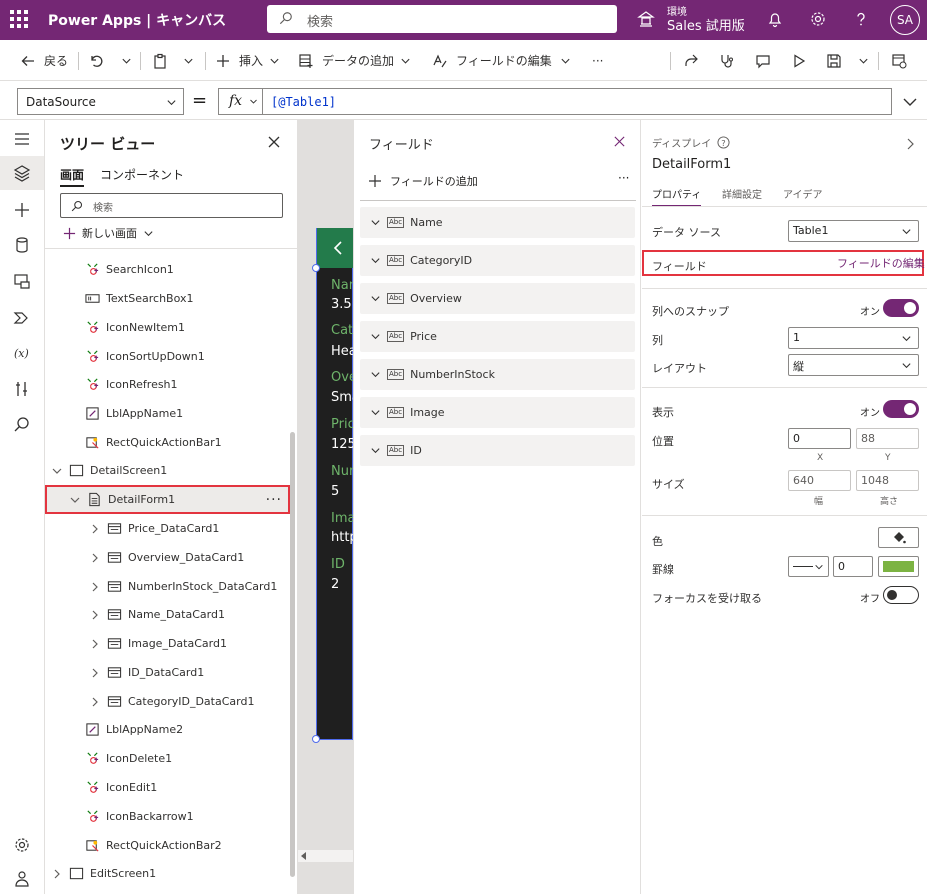 The image size is (927, 894). Describe the element at coordinates (775, 19) in the screenshot. I see `notifications-icon` at that location.